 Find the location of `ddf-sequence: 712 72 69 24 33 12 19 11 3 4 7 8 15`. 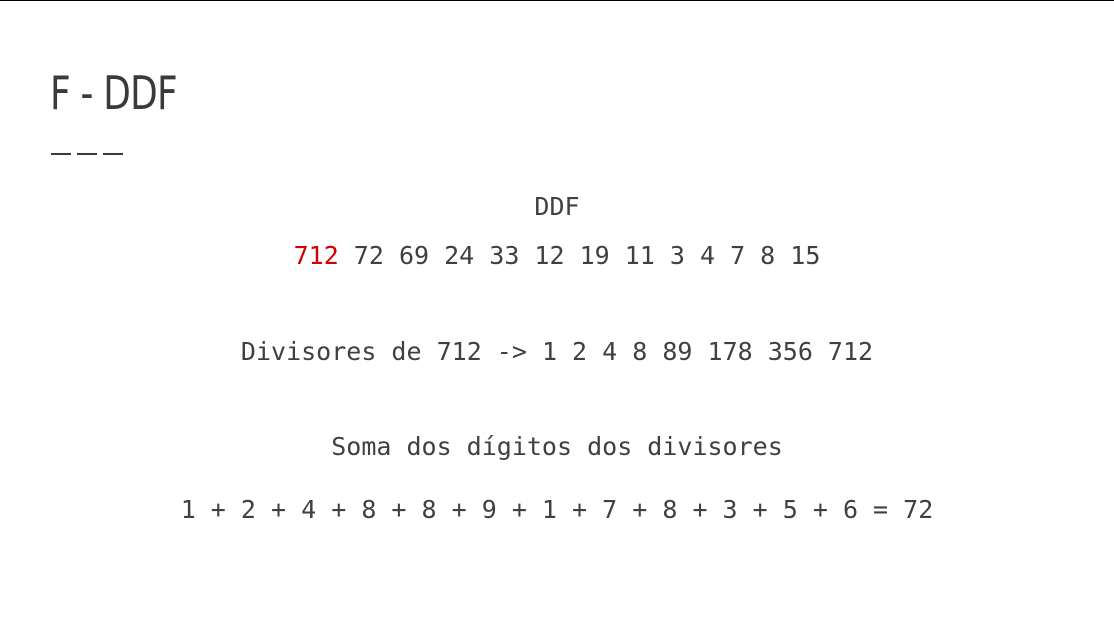

ddf-sequence: 712 72 69 24 33 12 19 11 3 4 7 8 15 is located at coordinates (557, 256).